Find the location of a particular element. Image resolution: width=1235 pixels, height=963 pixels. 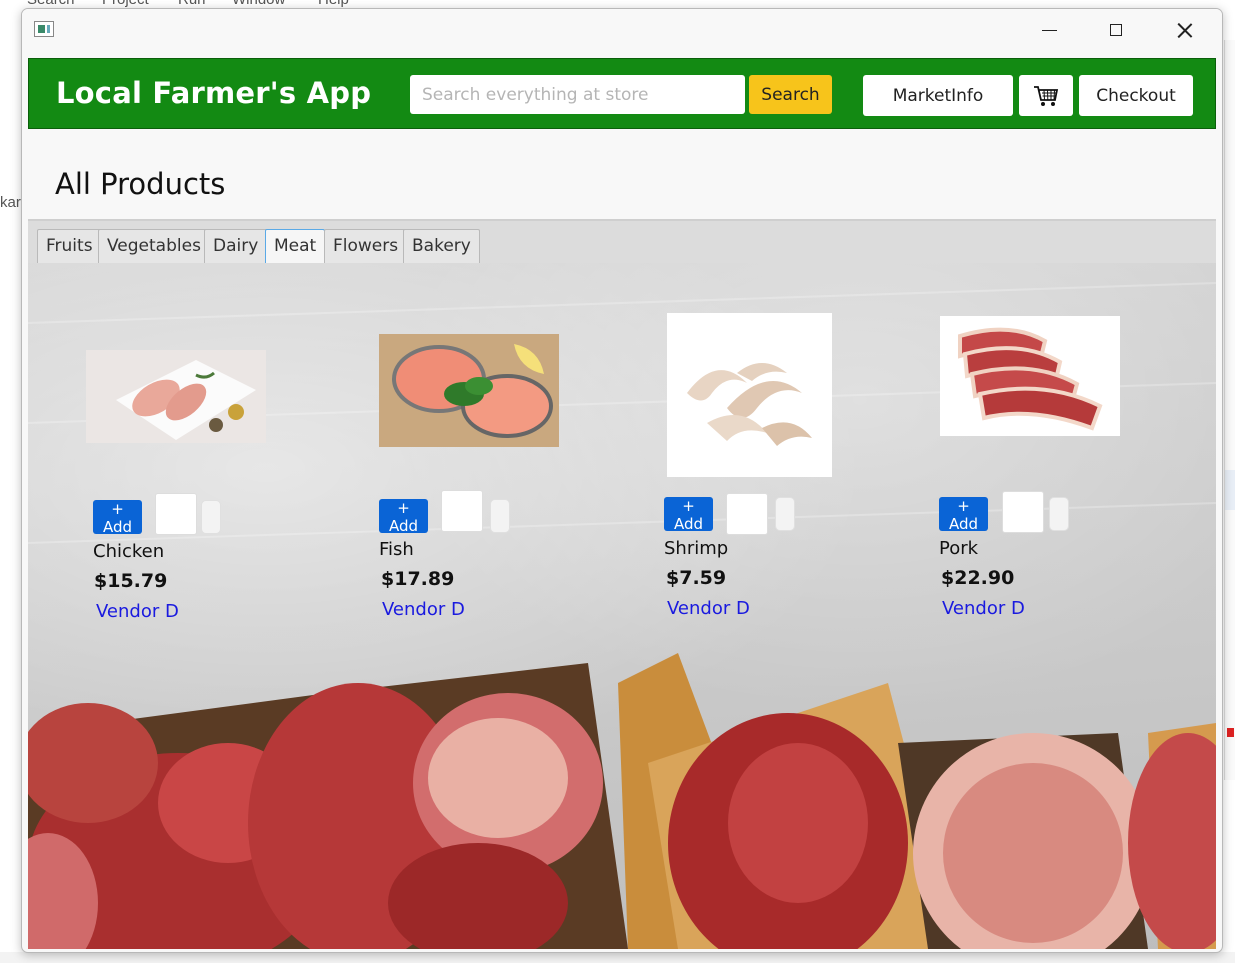

tab-dairy: Dairy is located at coordinates (236, 246).